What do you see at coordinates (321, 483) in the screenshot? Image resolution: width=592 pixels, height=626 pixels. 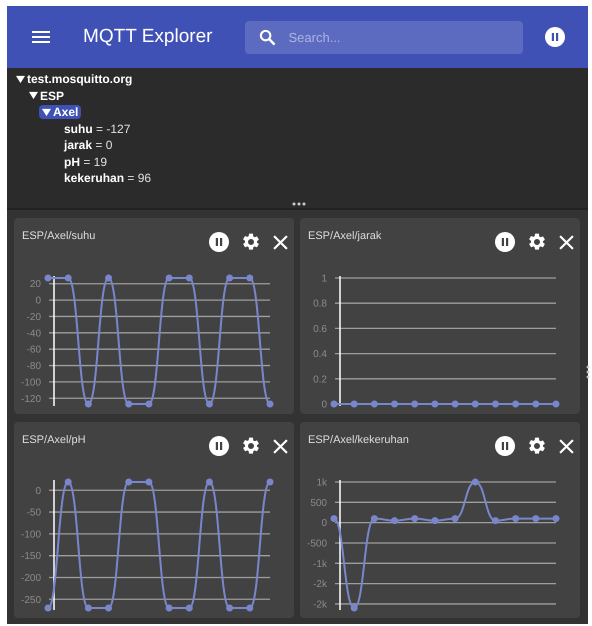 I see `tick-label: 1k` at bounding box center [321, 483].